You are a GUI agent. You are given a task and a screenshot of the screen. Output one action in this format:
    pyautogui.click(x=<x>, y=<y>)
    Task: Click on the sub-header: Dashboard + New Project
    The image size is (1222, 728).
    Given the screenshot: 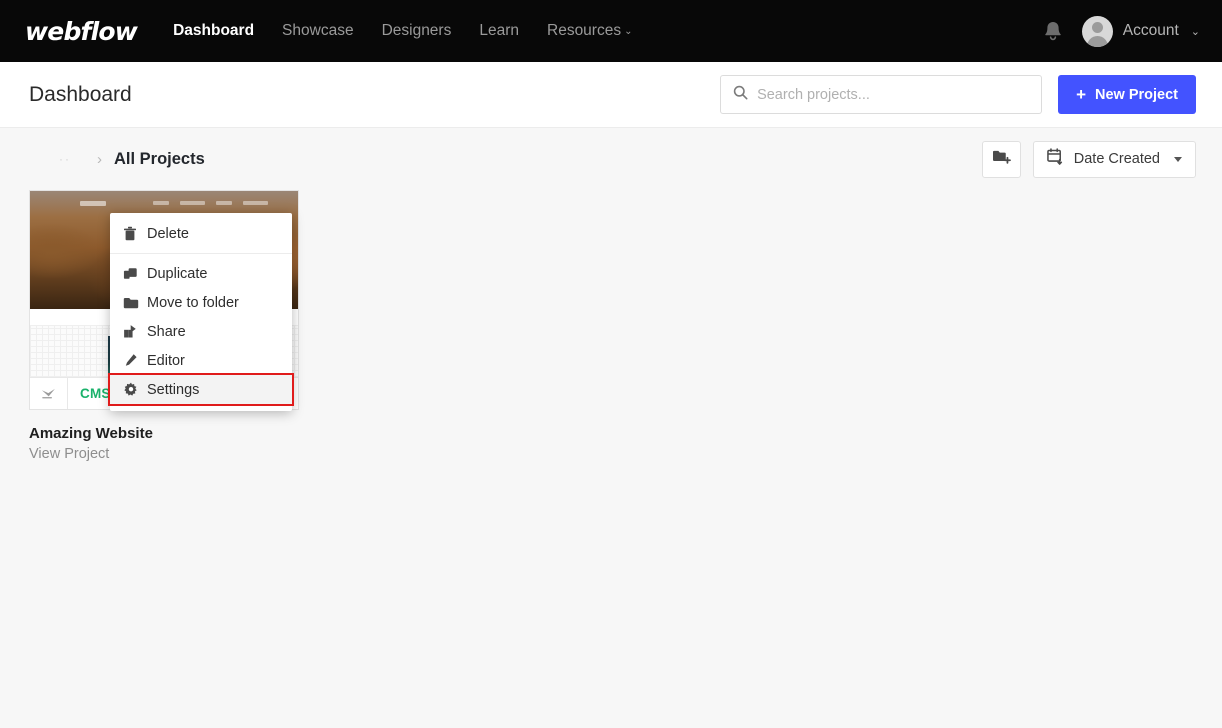 What is the action you would take?
    pyautogui.click(x=611, y=95)
    